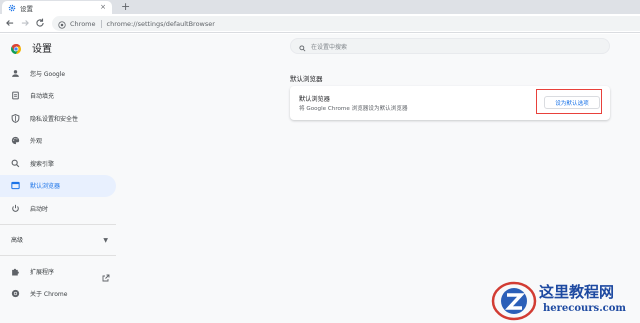 The height and width of the screenshot is (323, 640). Describe the element at coordinates (15, 73) in the screenshot. I see `person-icon` at that location.